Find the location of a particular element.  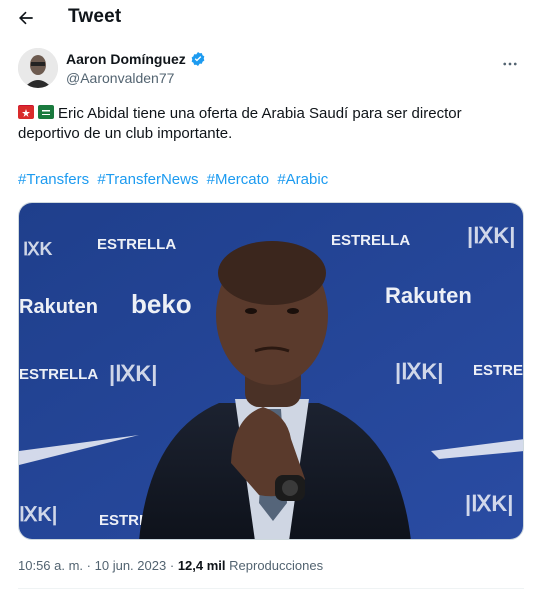

svg-text: ⅨK| is located at coordinates (38, 515).